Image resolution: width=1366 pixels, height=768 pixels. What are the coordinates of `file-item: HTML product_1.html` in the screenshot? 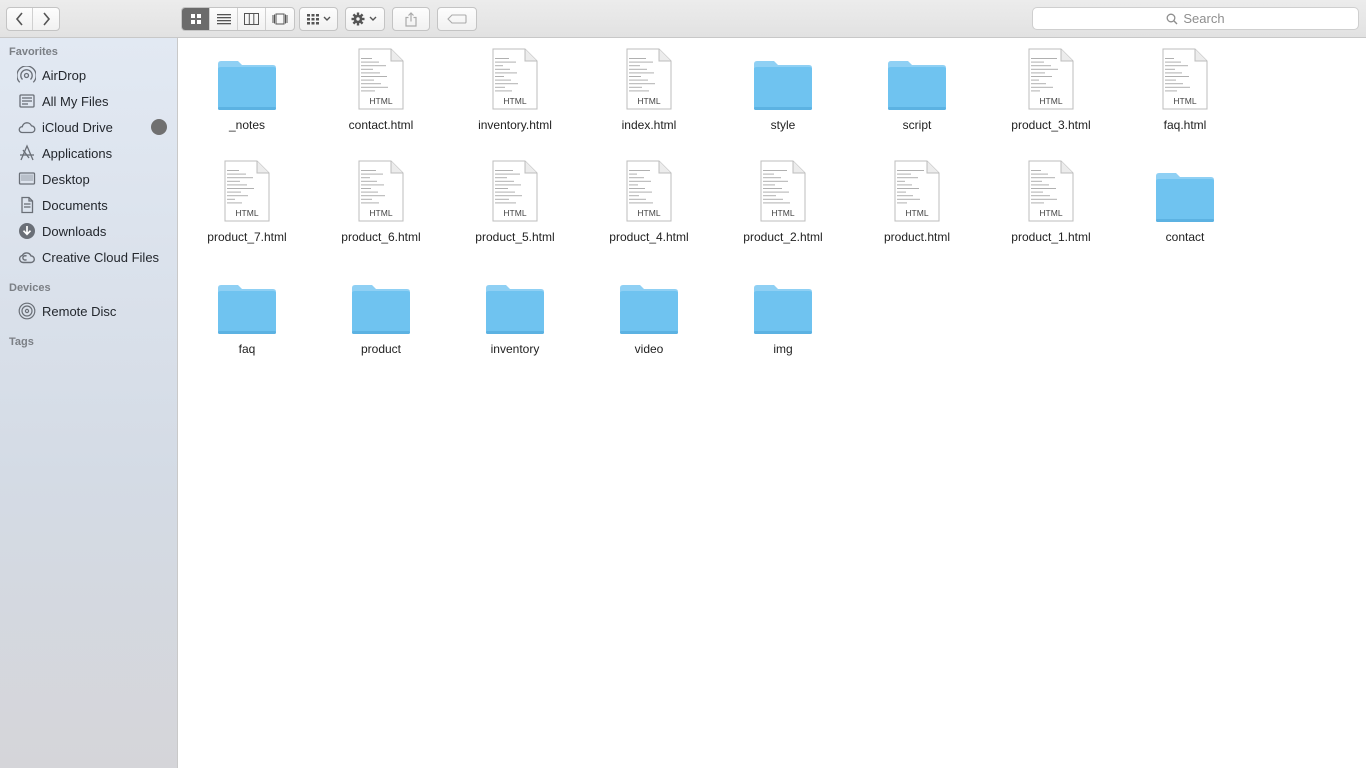 It's located at (1051, 208).